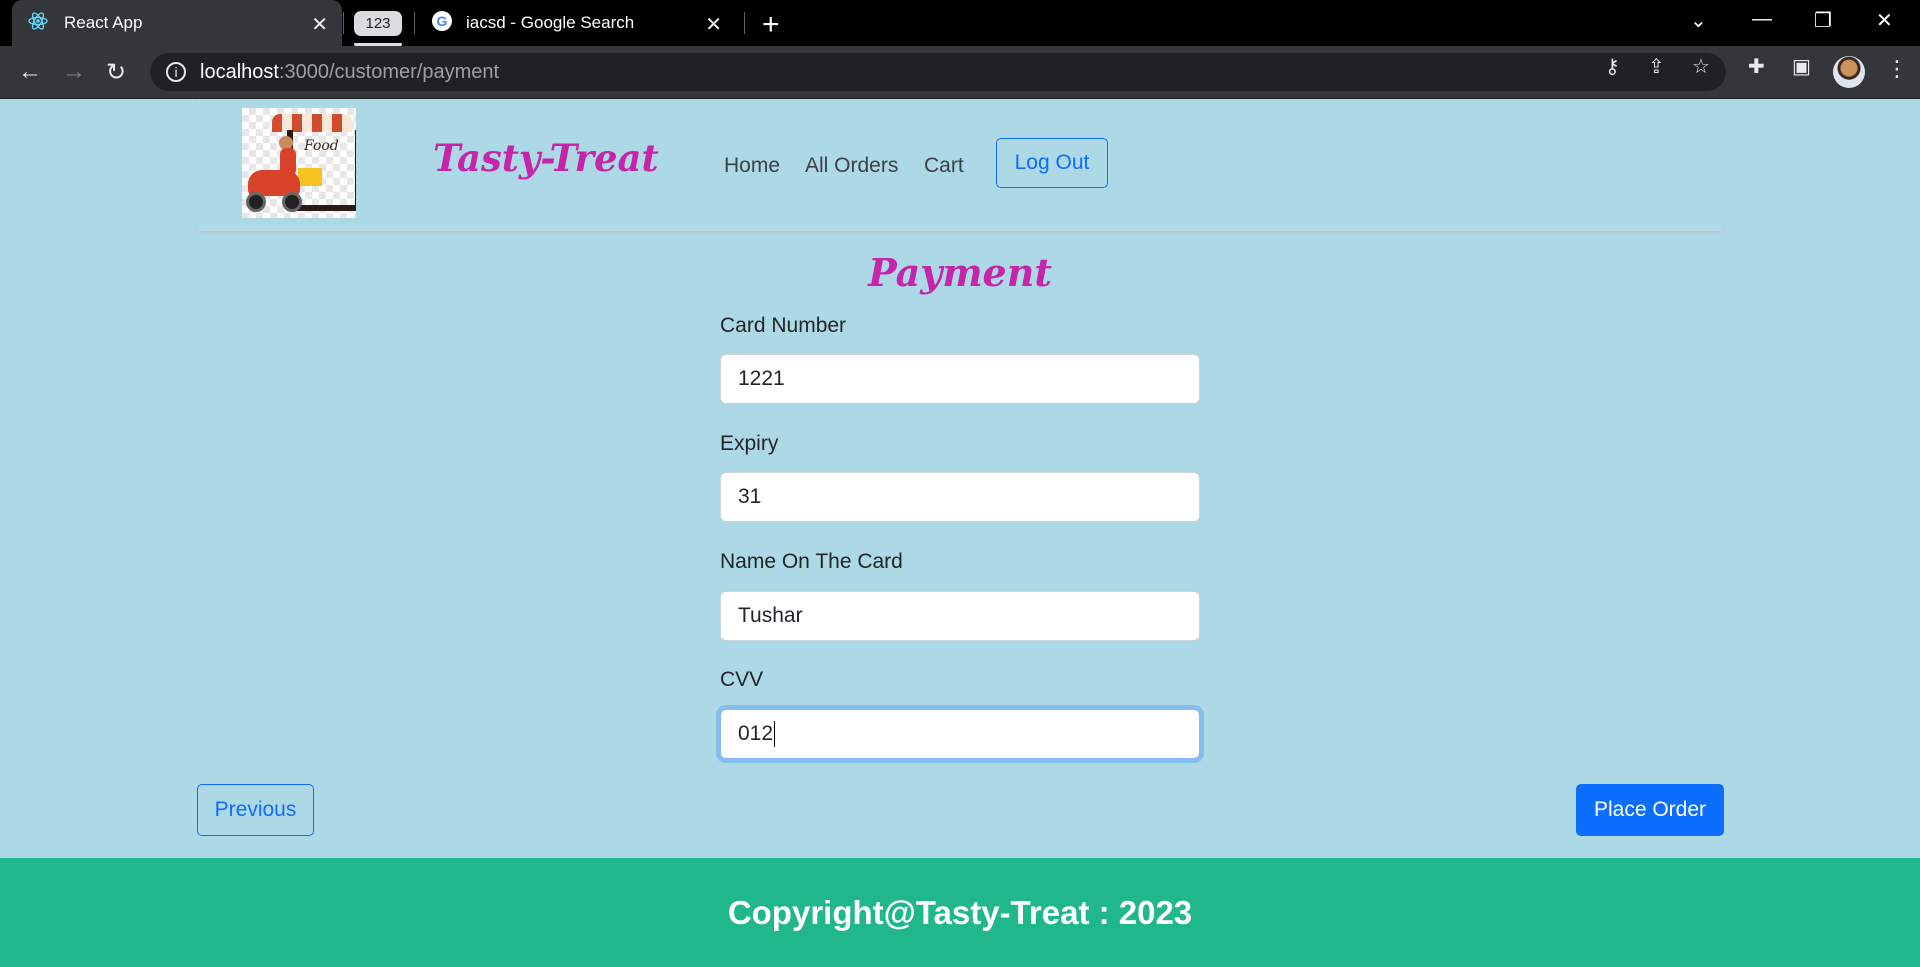 The width and height of the screenshot is (1920, 967). What do you see at coordinates (1656, 66) in the screenshot?
I see `share-icon: ⇪` at bounding box center [1656, 66].